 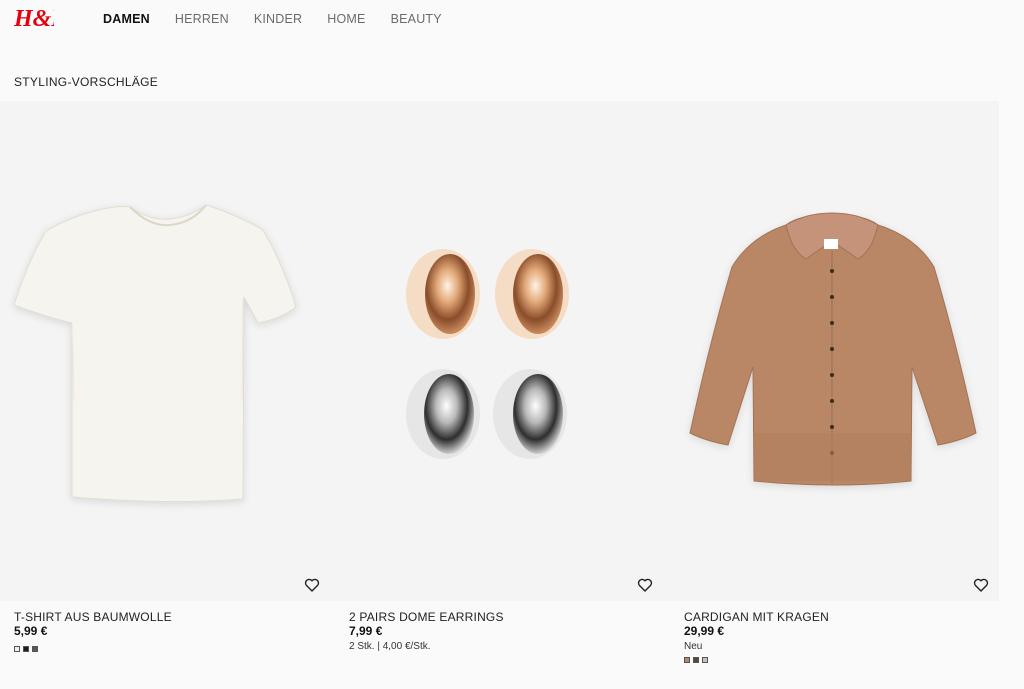 What do you see at coordinates (687, 660) in the screenshot?
I see `swatch-brown` at bounding box center [687, 660].